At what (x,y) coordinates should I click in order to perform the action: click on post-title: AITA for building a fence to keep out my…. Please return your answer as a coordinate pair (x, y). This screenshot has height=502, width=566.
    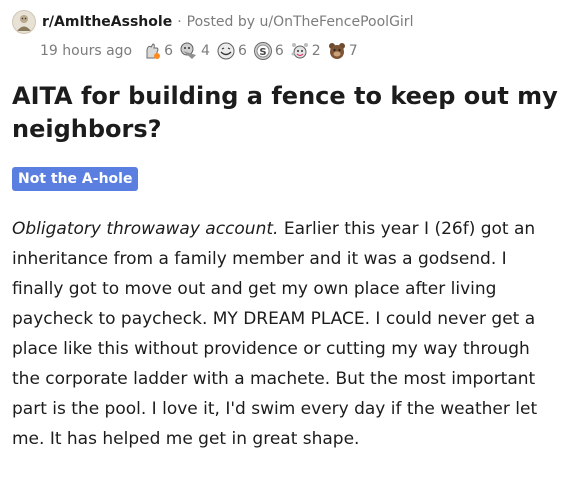
    Looking at the image, I should click on (286, 113).